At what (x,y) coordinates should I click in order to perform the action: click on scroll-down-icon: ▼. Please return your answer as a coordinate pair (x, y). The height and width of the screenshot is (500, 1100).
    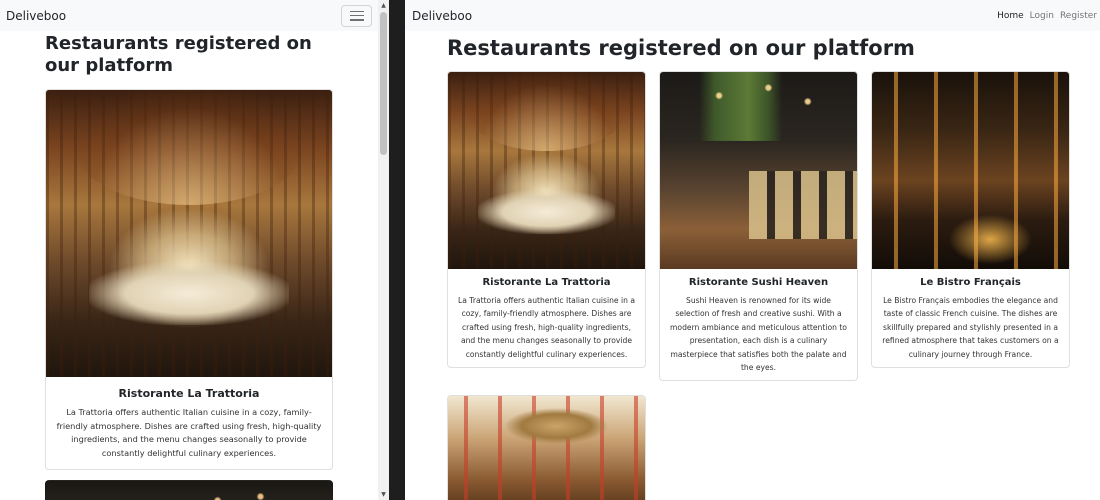
    Looking at the image, I should click on (383, 494).